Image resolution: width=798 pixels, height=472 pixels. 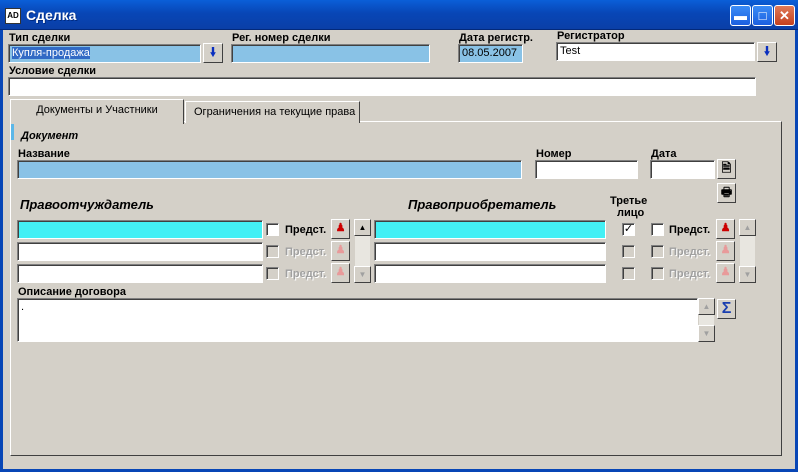 What do you see at coordinates (586, 169) in the screenshot?
I see `doc-number-field` at bounding box center [586, 169].